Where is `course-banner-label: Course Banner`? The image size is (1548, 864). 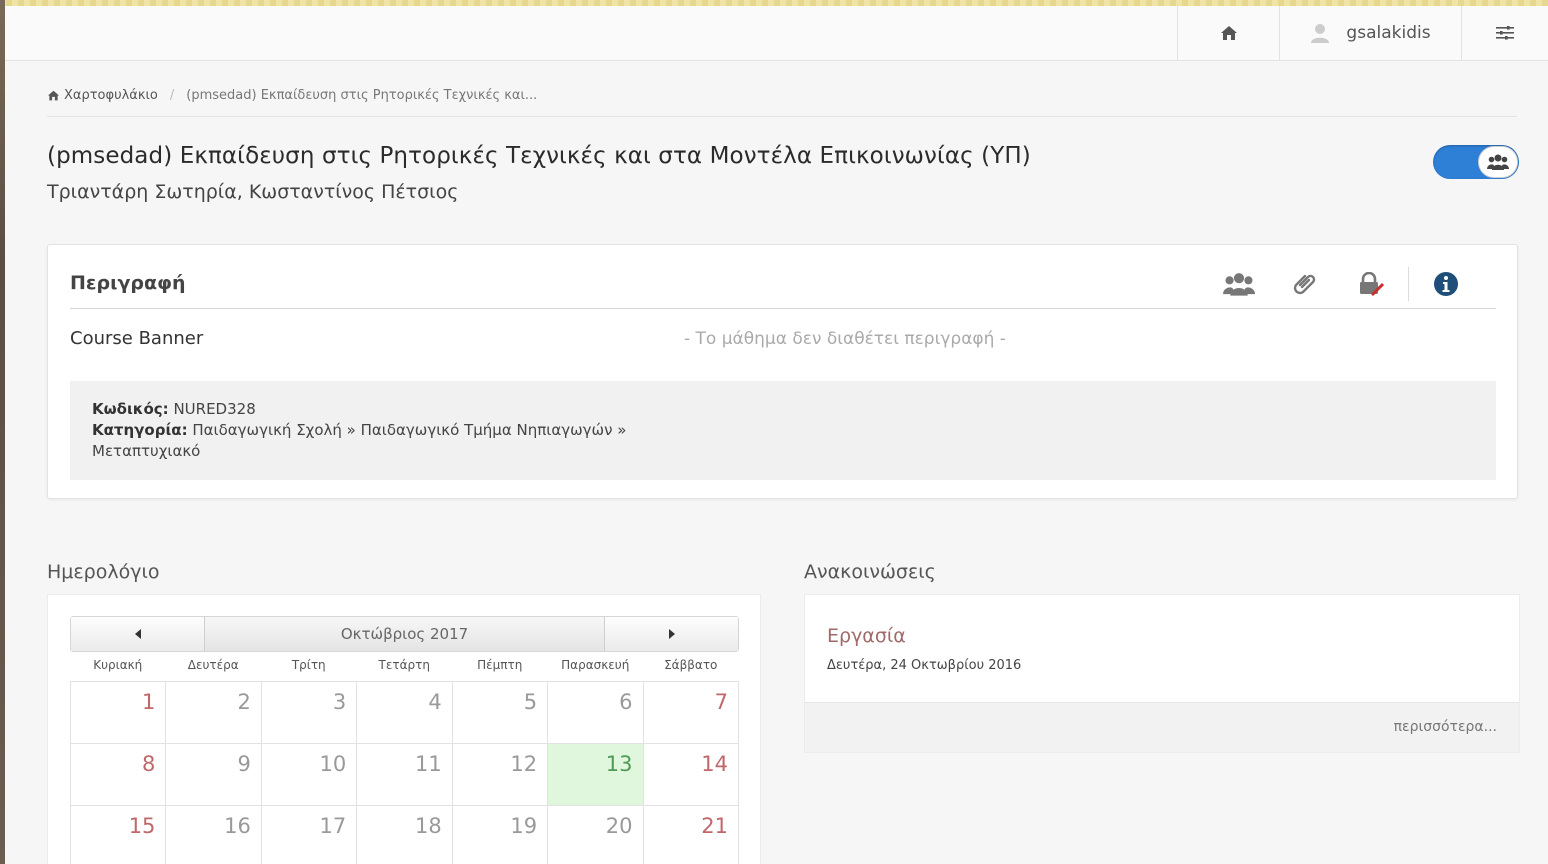
course-banner-label: Course Banner is located at coordinates (137, 338).